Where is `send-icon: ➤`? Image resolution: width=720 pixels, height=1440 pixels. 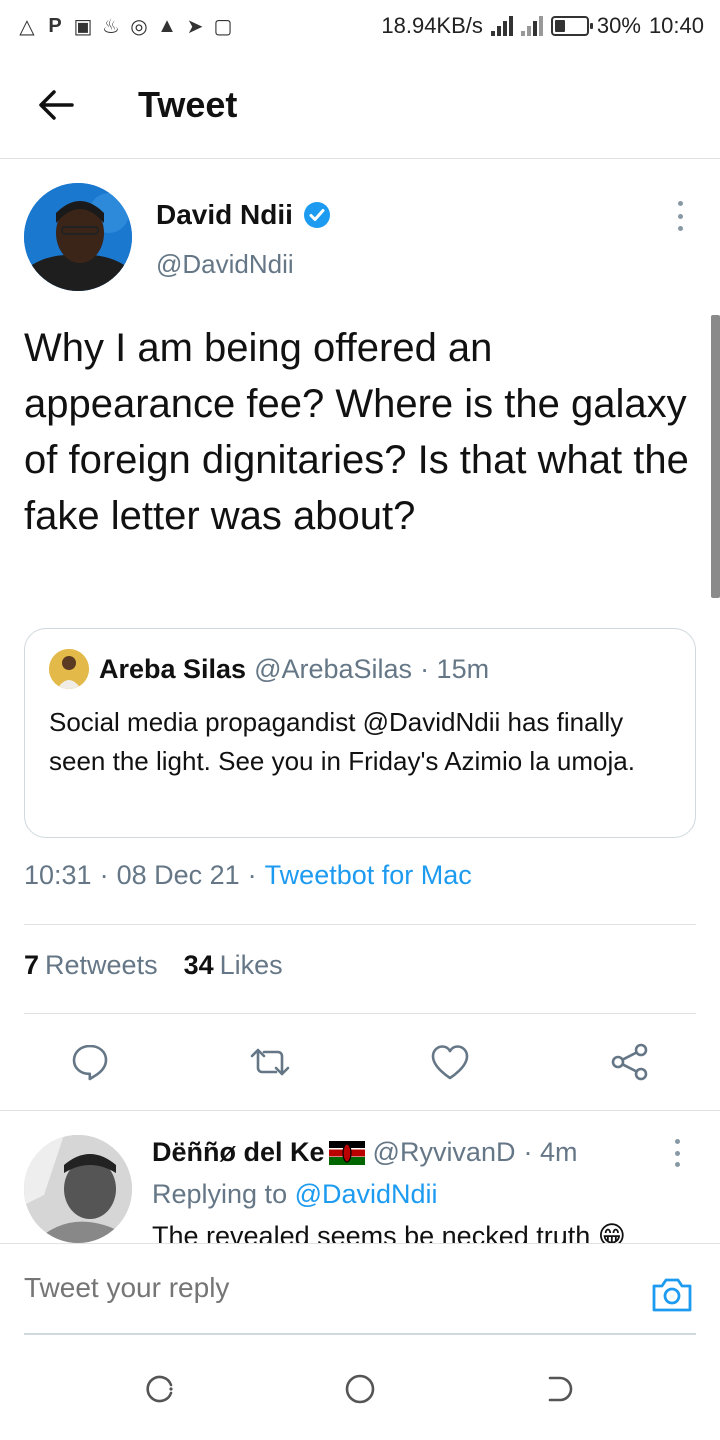
send-icon: ➤ is located at coordinates (195, 26).